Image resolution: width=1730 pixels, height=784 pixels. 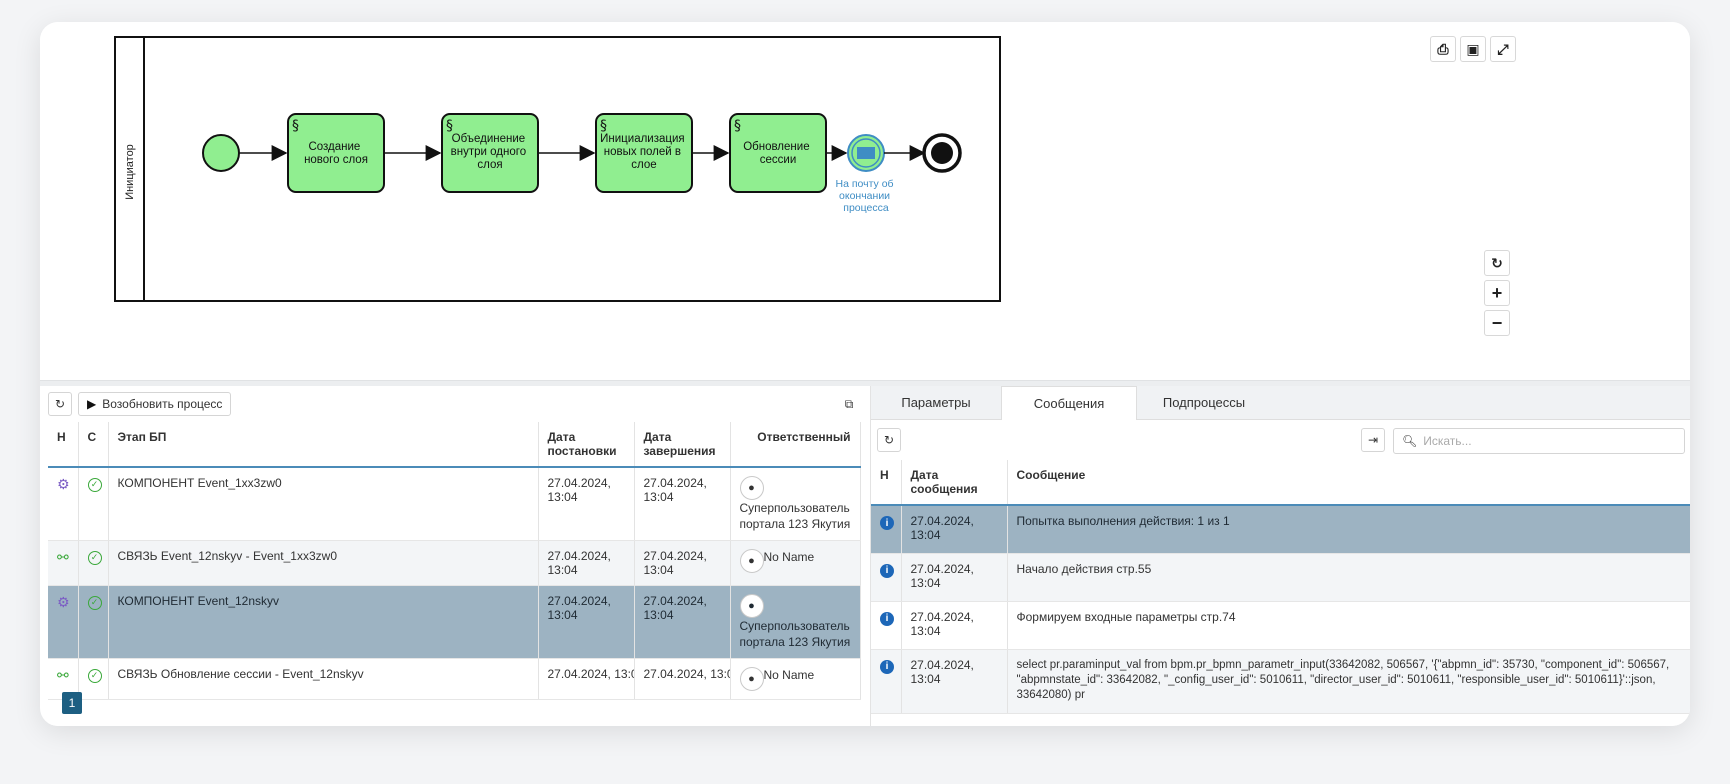 I want to click on event-label-line: процесса, so click(x=866, y=208).